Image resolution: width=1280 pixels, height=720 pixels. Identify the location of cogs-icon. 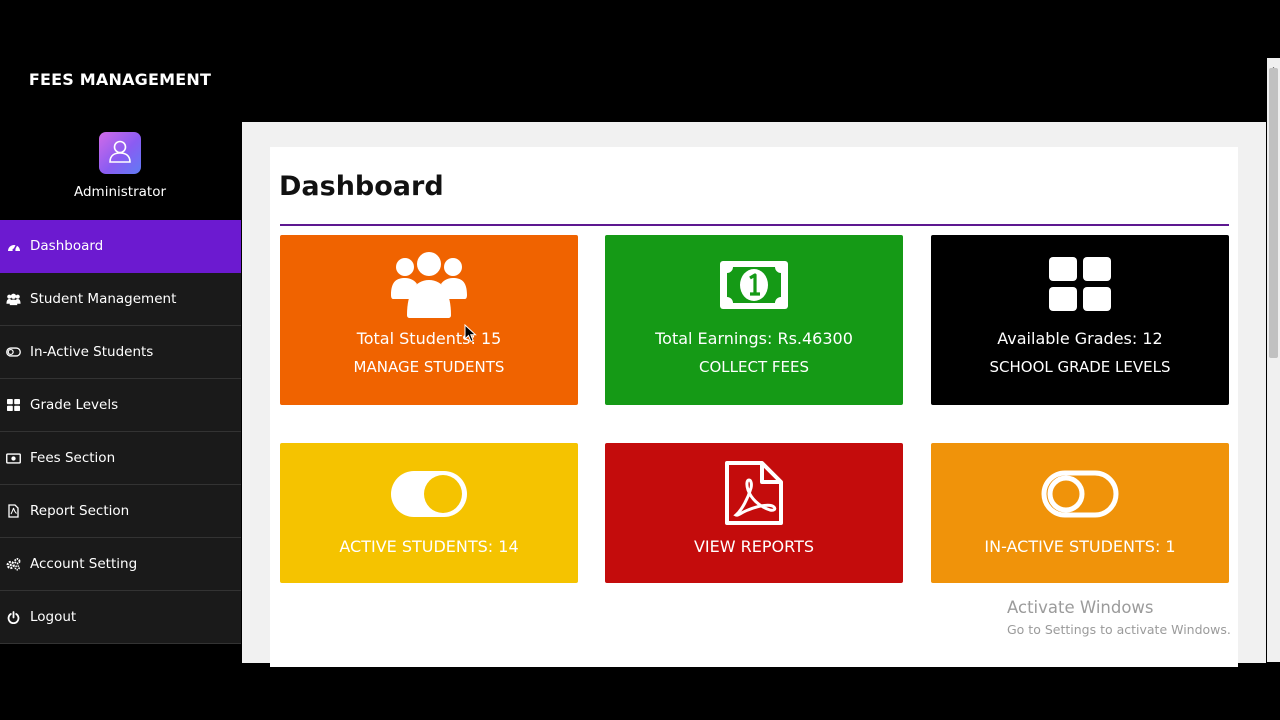
(13, 564).